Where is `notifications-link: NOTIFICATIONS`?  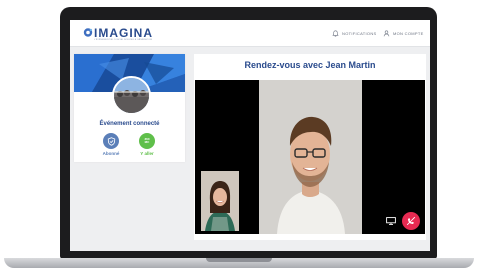
notifications-link: NOTIFICATIONS is located at coordinates (354, 33).